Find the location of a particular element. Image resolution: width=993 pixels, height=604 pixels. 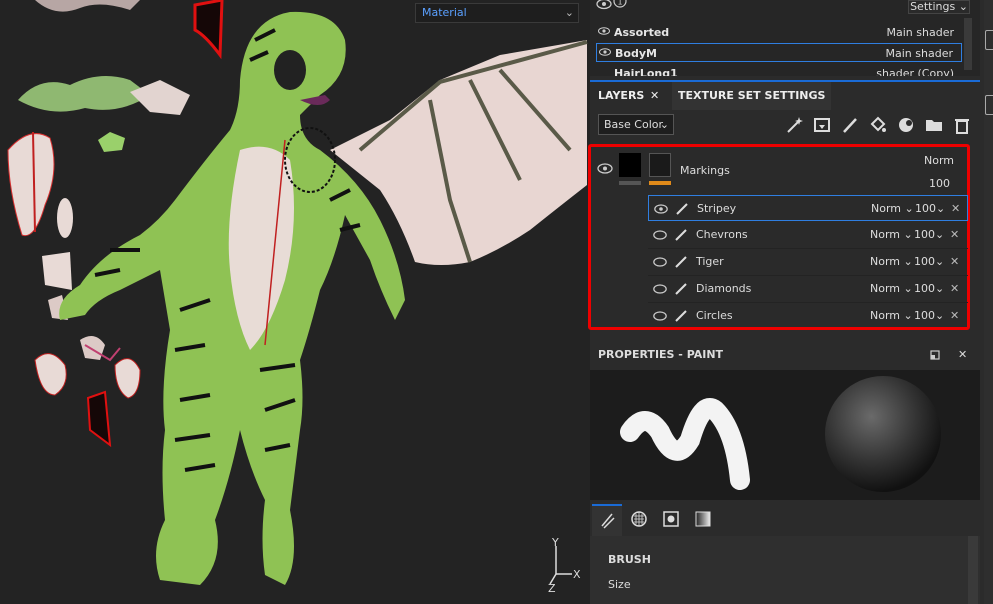

tab-material is located at coordinates (703, 519).